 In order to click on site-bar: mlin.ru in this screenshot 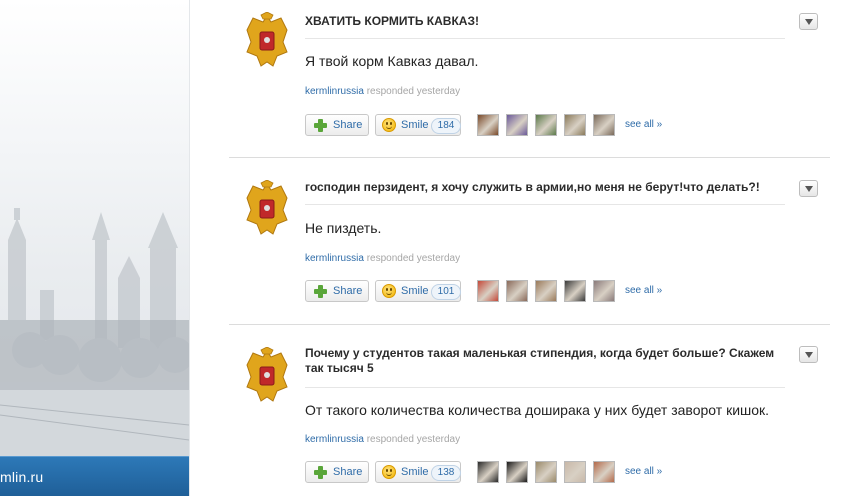, I will do `click(94, 476)`.